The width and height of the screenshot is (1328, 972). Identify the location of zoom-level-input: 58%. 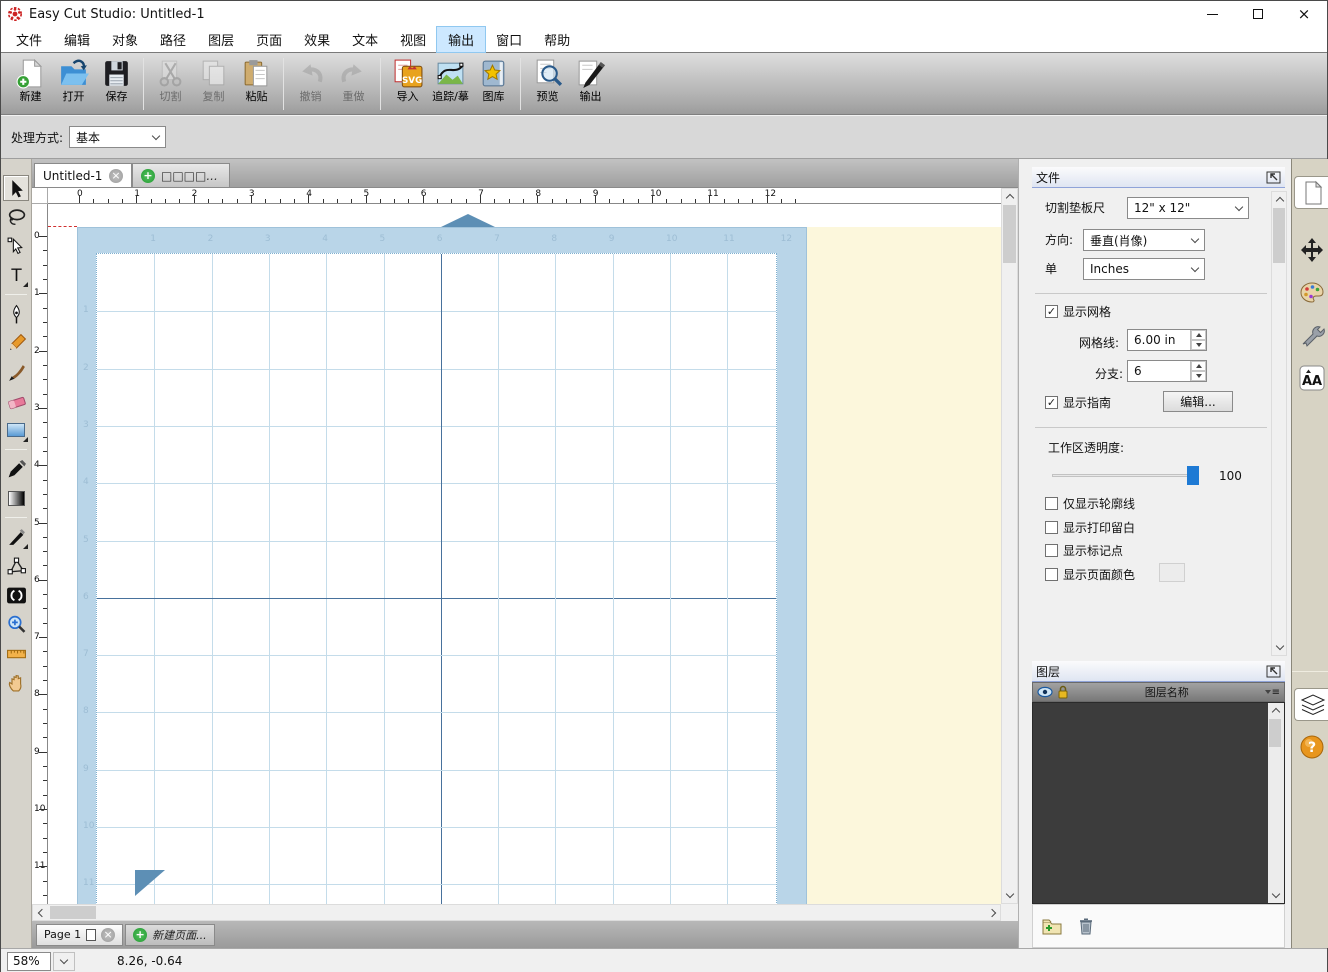
(29, 961).